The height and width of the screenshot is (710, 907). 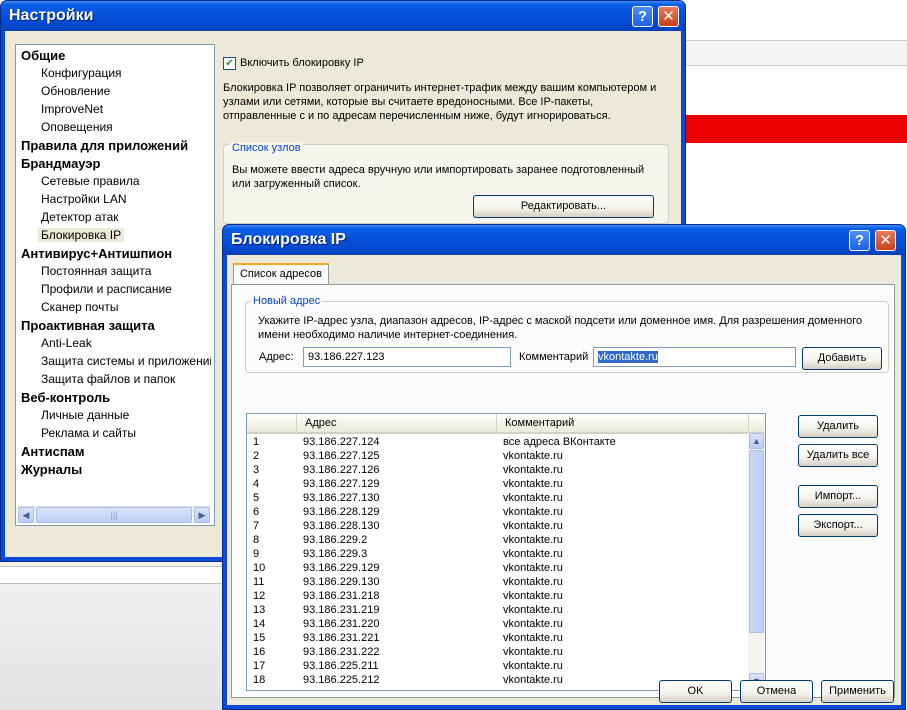 I want to click on tree-item-ads-sites: Реклама и сайты, so click(x=88, y=433).